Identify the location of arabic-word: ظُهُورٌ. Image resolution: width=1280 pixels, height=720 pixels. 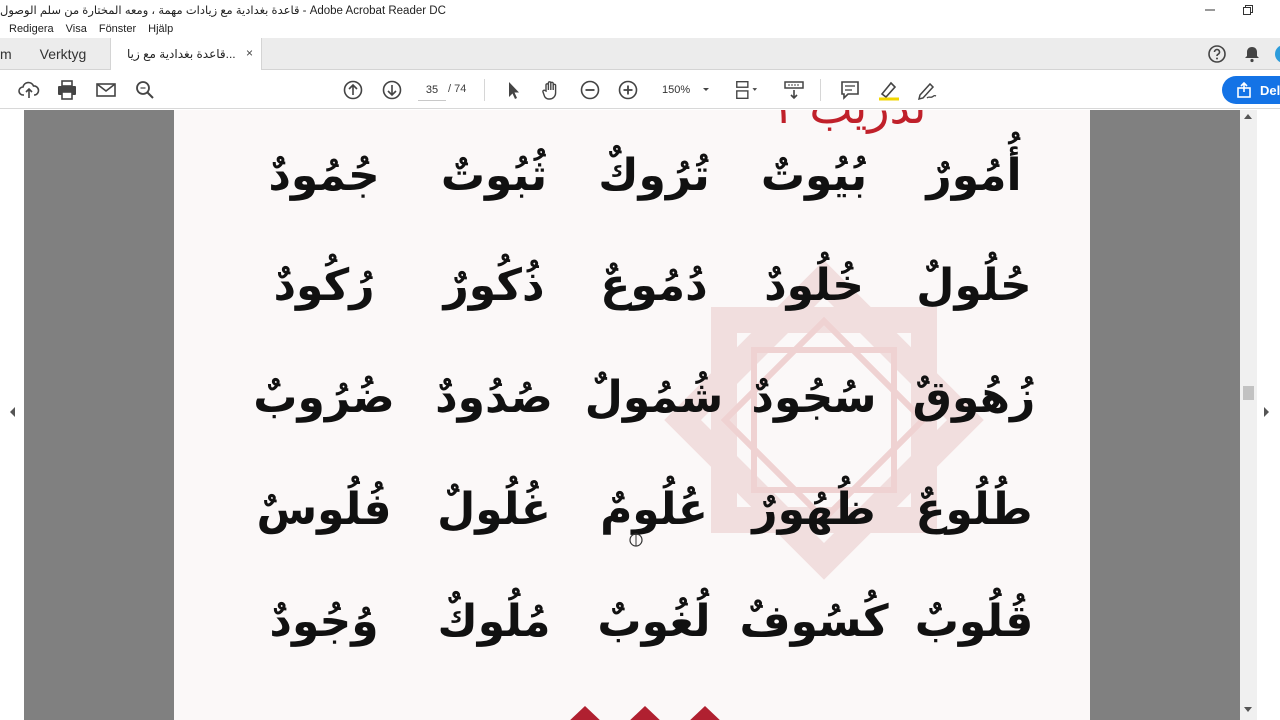
(814, 509).